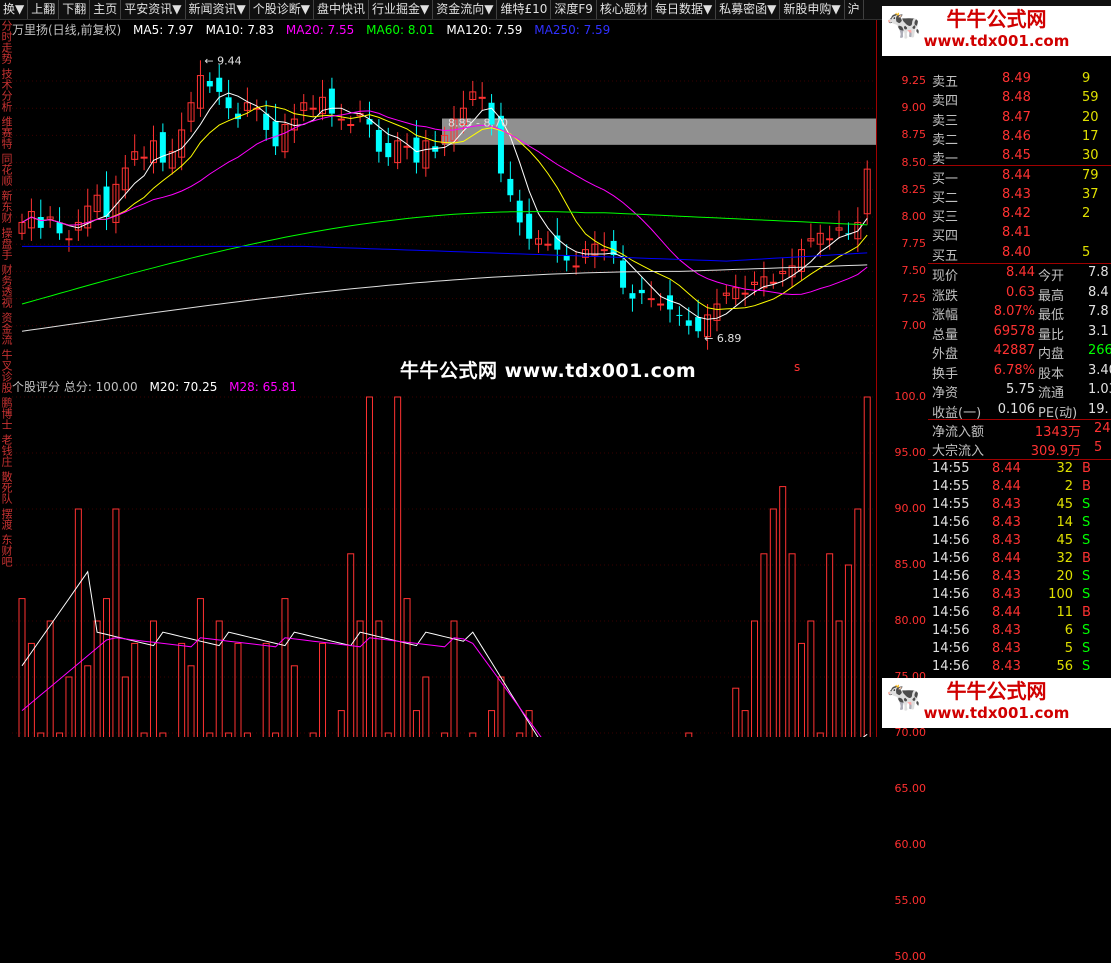 Image resolution: width=1111 pixels, height=963 pixels. I want to click on sidebar-tab: 财务透视, so click(6, 286).